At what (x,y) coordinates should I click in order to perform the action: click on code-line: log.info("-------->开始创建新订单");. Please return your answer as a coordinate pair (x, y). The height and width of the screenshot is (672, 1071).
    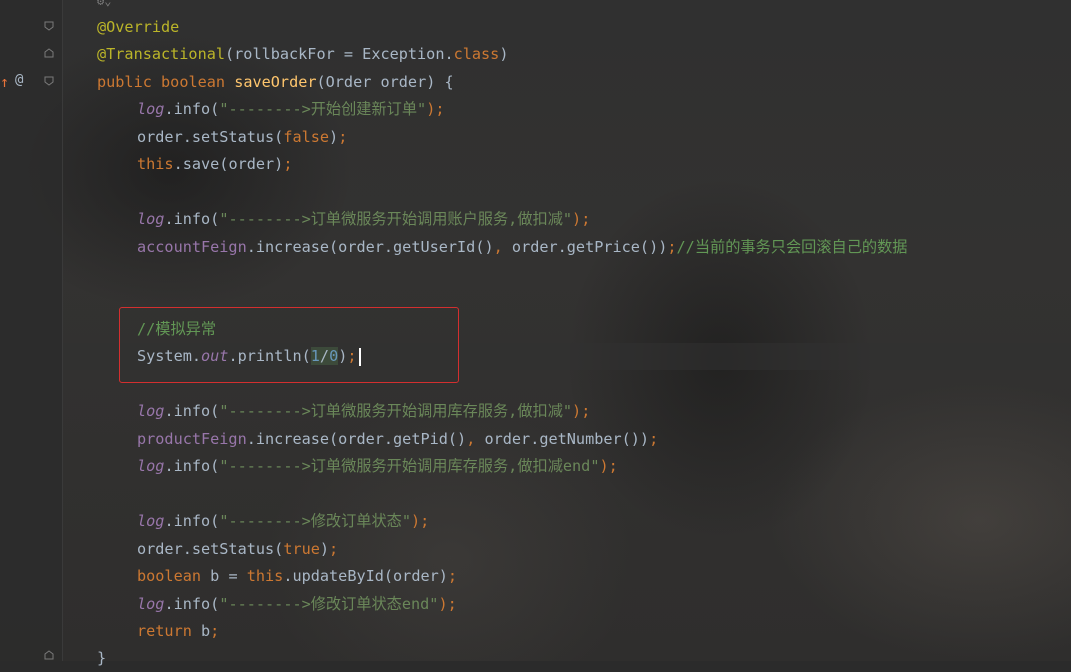
    Looking at the image, I should click on (291, 109).